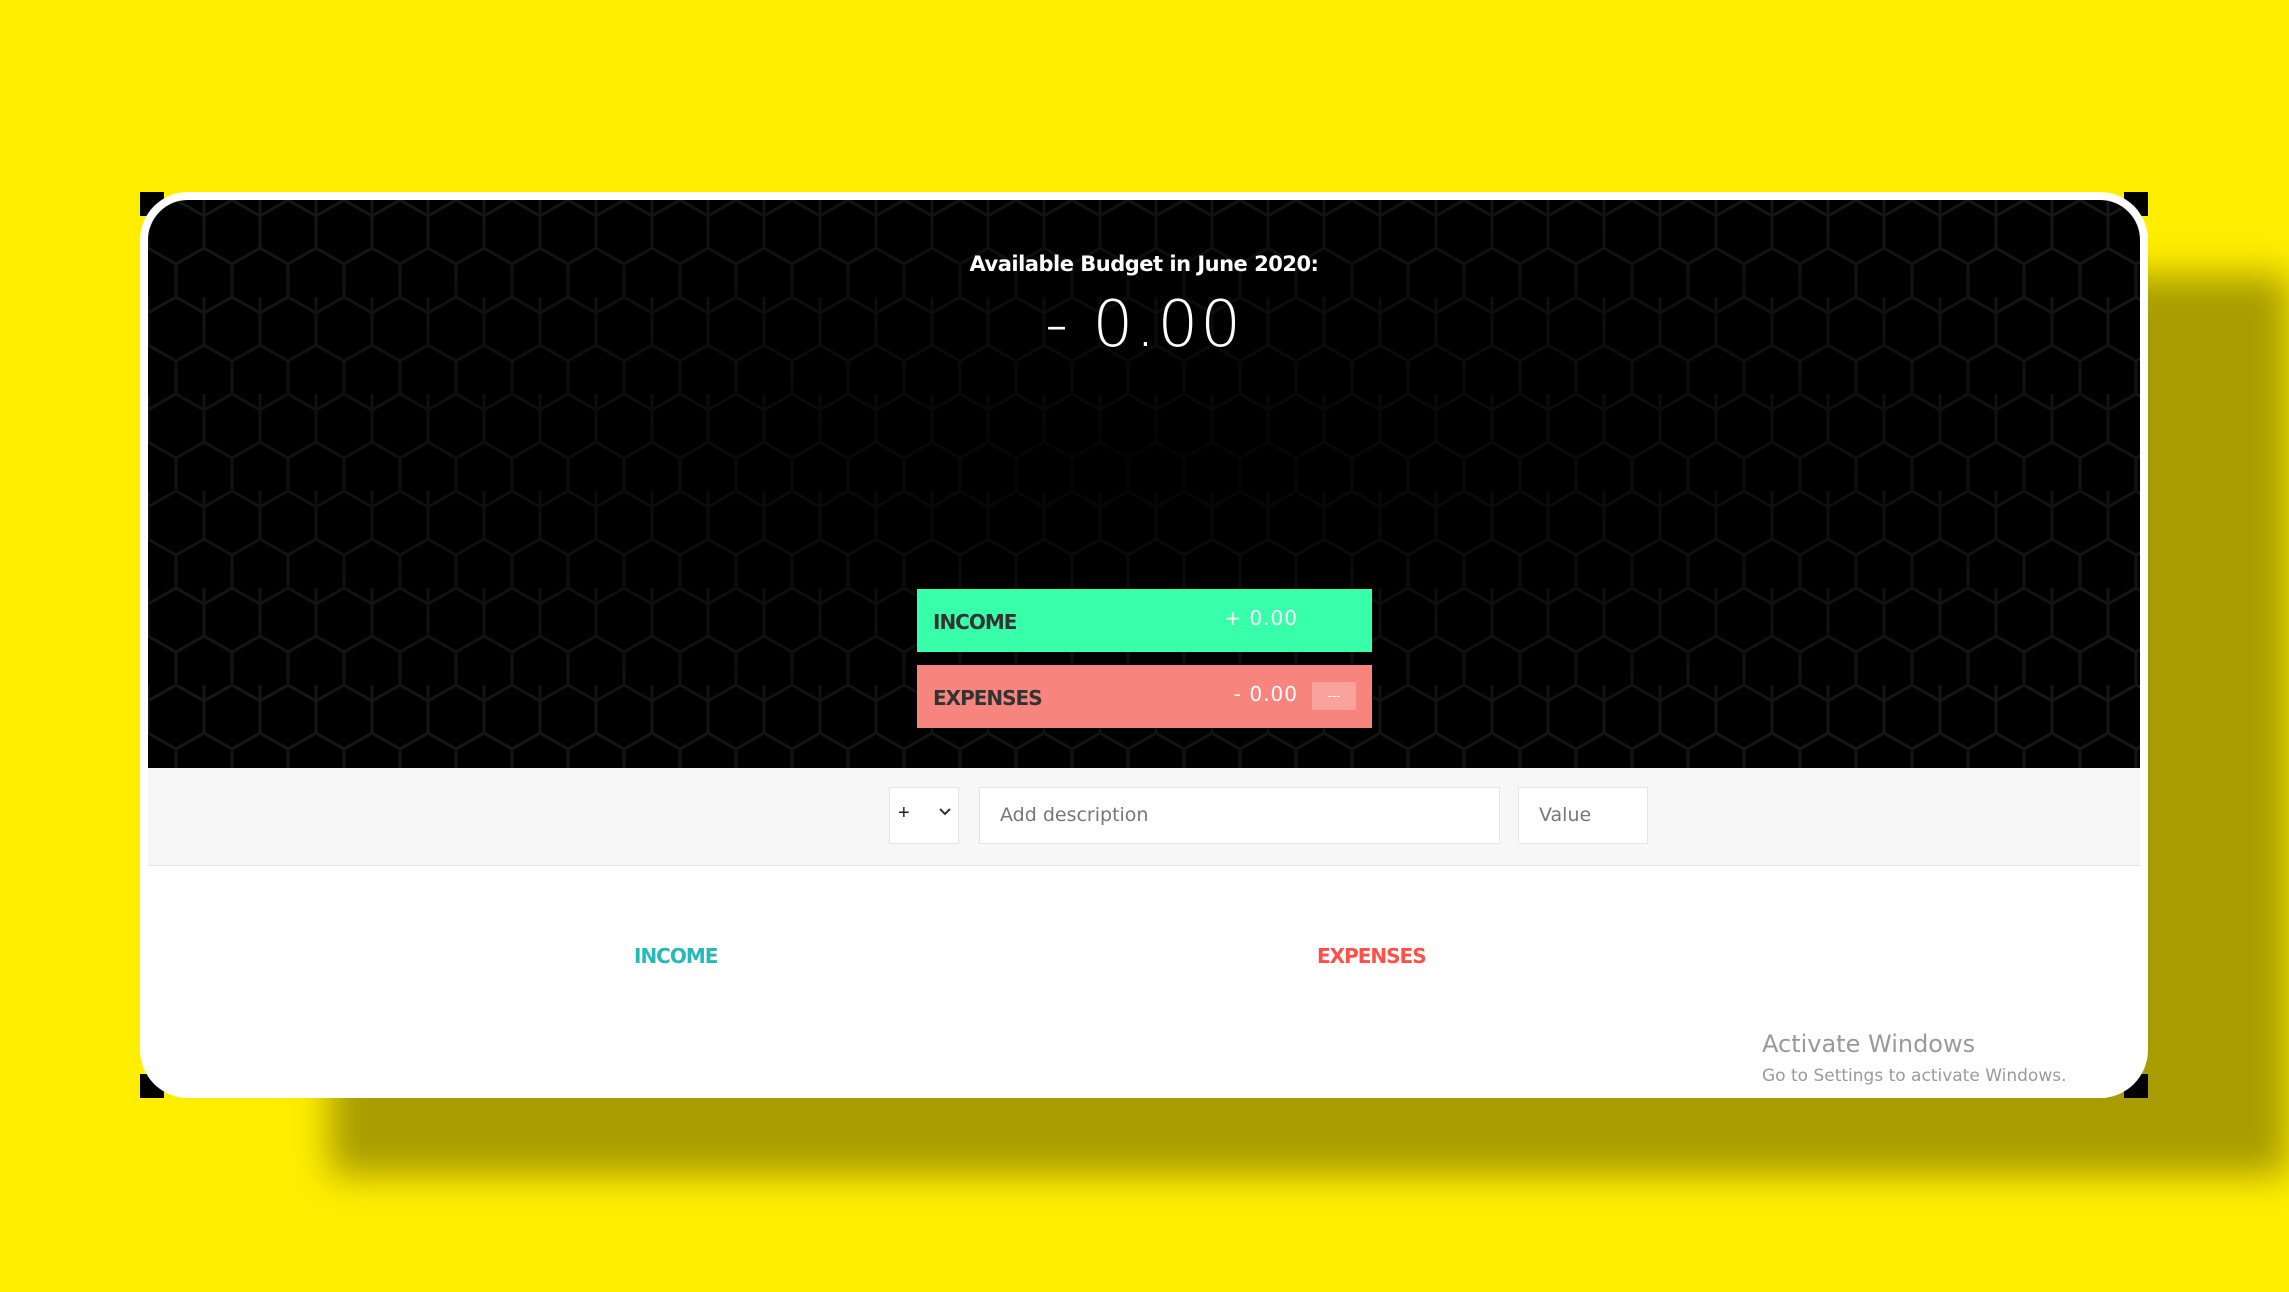  Describe the element at coordinates (975, 622) in the screenshot. I see `income-summary-label: INCOME` at that location.